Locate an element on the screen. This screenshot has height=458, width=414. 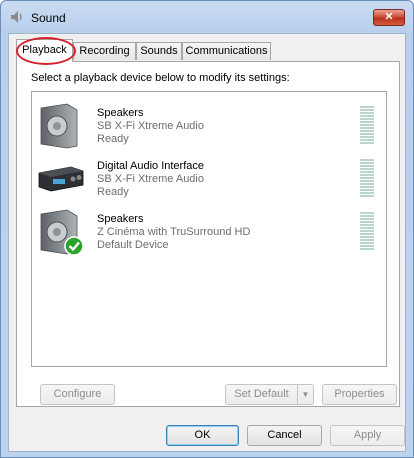
ok-label: OK is located at coordinates (202, 435).